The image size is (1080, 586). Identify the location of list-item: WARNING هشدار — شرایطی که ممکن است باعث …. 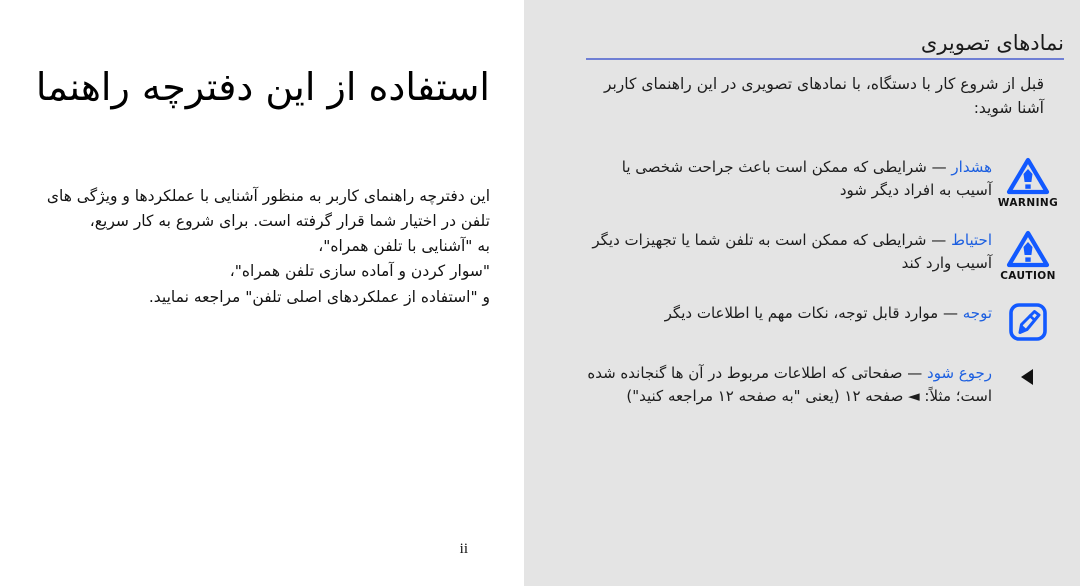
(825, 181).